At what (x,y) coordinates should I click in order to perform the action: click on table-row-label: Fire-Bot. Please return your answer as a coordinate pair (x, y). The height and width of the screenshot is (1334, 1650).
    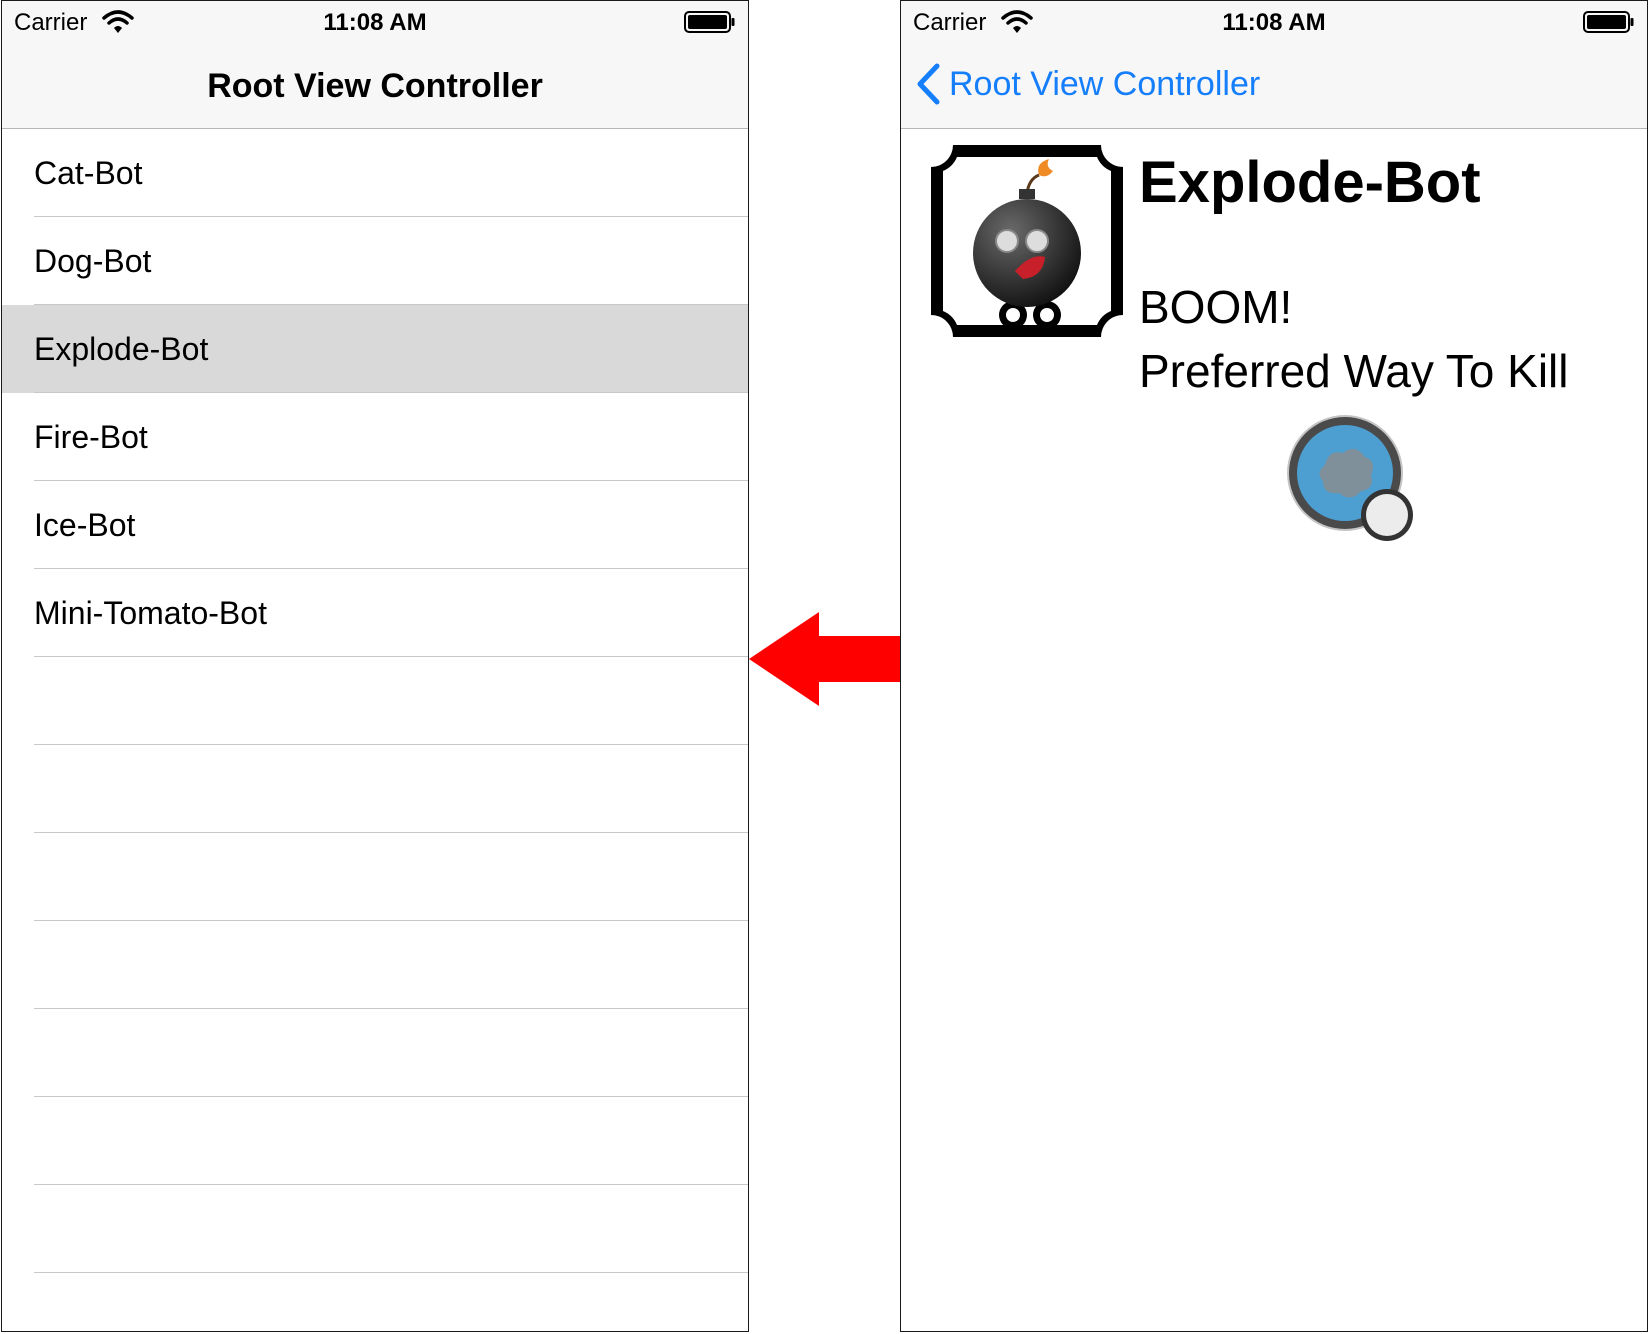
    Looking at the image, I should click on (91, 437).